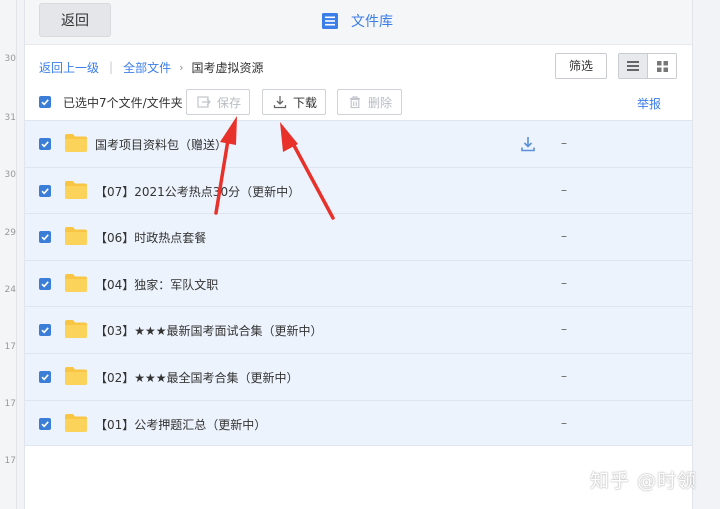  I want to click on file-row: 【02】★★★最全国考合集（更新中） –, so click(358, 376).